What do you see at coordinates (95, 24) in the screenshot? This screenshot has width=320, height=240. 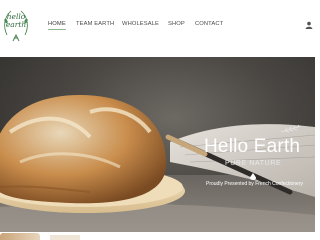 I see `nav-item-team-earth: TEAM EARTH` at bounding box center [95, 24].